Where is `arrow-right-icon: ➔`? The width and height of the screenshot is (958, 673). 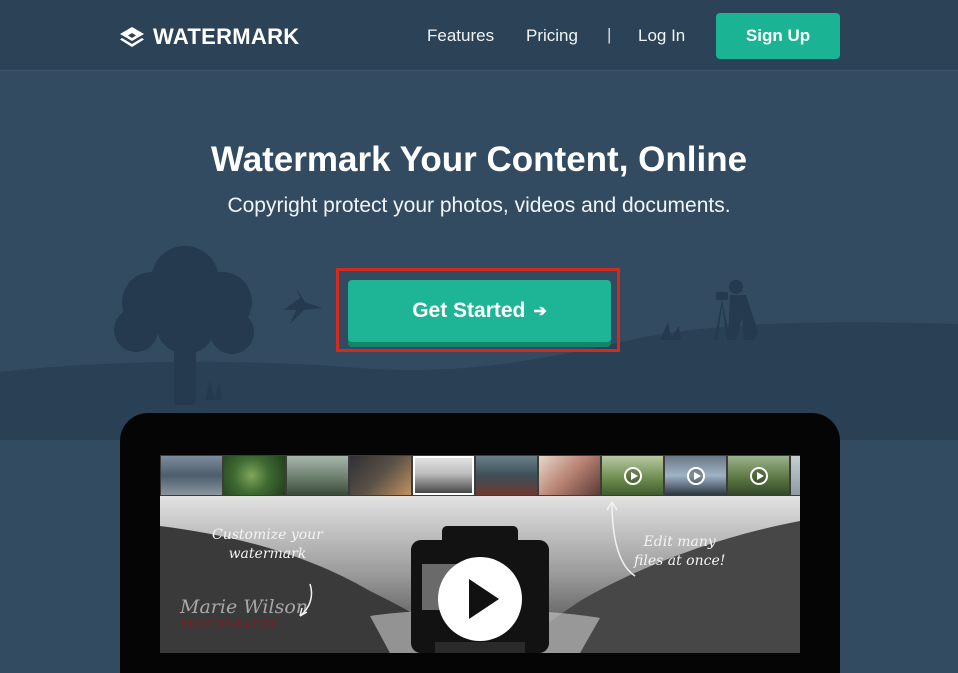
arrow-right-icon: ➔ is located at coordinates (540, 311).